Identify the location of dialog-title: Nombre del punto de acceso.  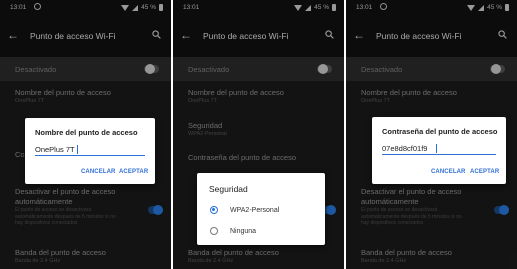
(86, 132).